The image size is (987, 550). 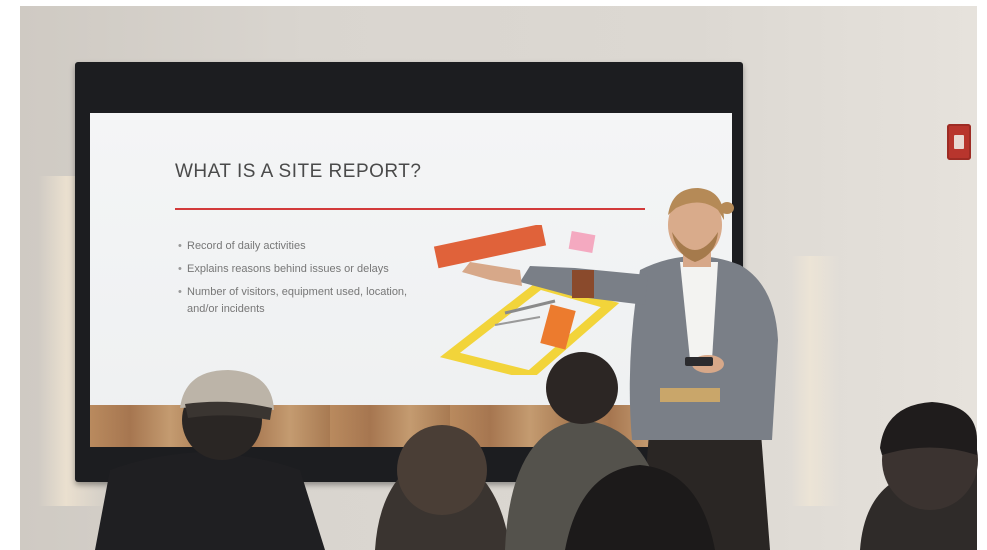 What do you see at coordinates (210, 501) in the screenshot?
I see `attendee-jacket` at bounding box center [210, 501].